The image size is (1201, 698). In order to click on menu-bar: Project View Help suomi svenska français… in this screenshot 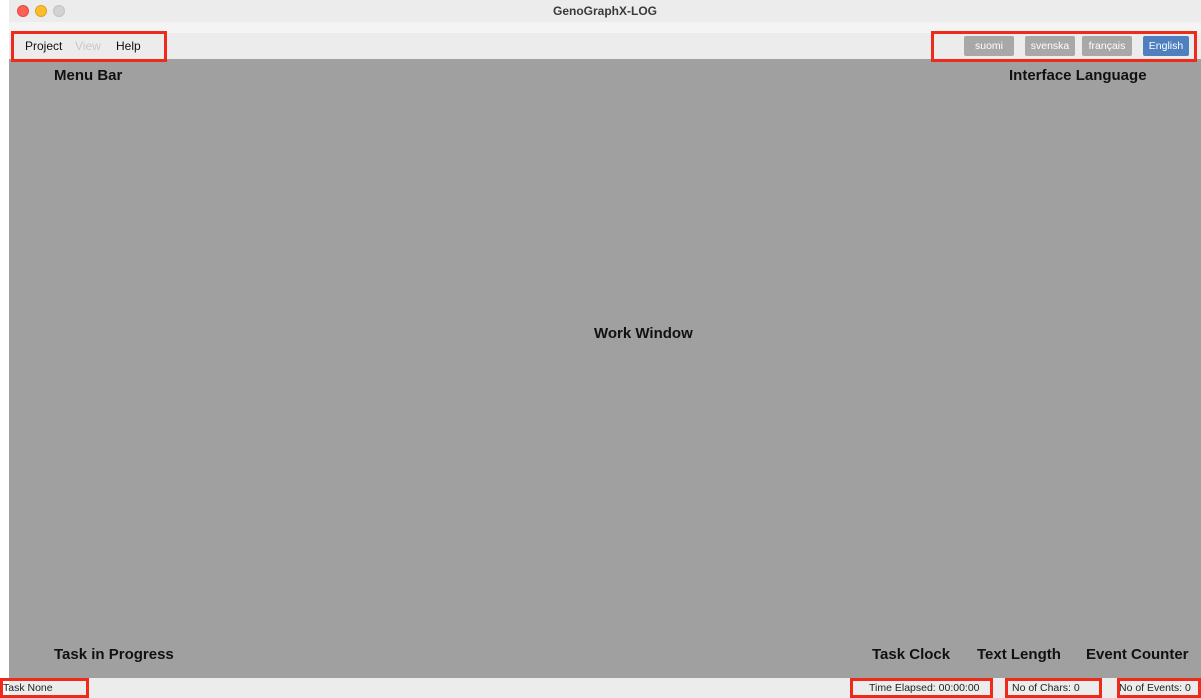, I will do `click(605, 46)`.